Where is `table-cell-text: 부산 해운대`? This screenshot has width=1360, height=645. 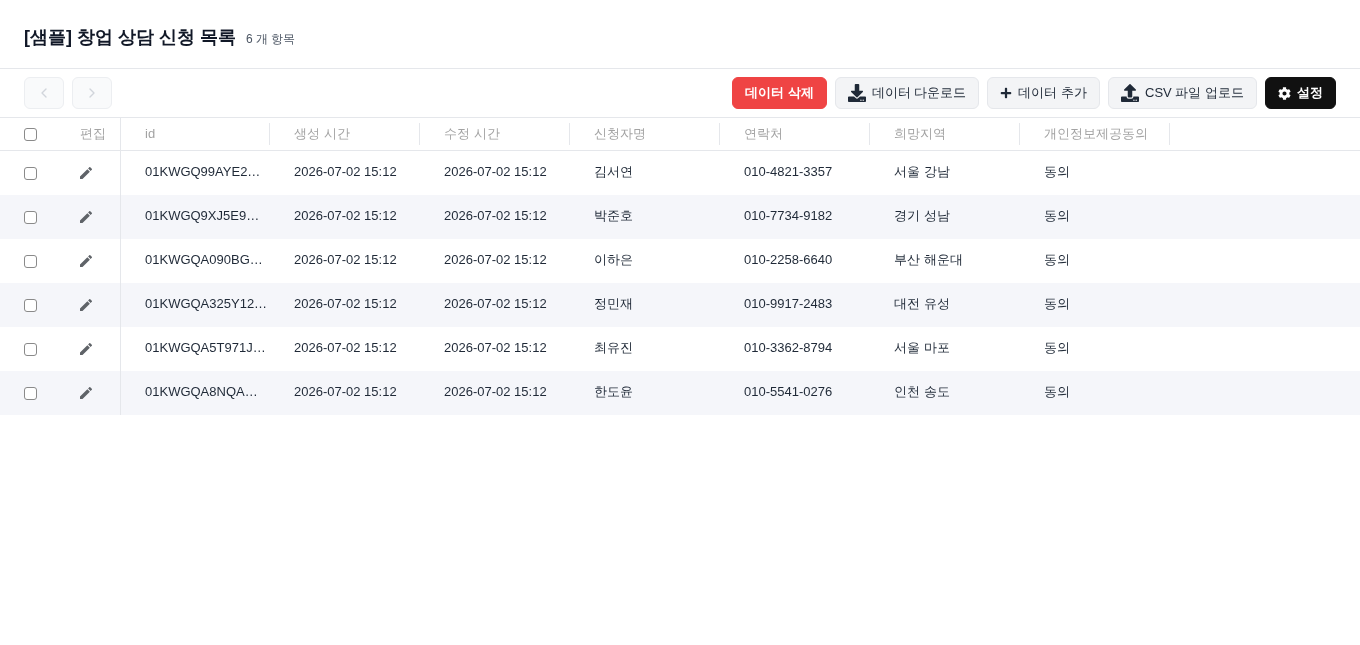
table-cell-text: 부산 해운대 is located at coordinates (928, 259).